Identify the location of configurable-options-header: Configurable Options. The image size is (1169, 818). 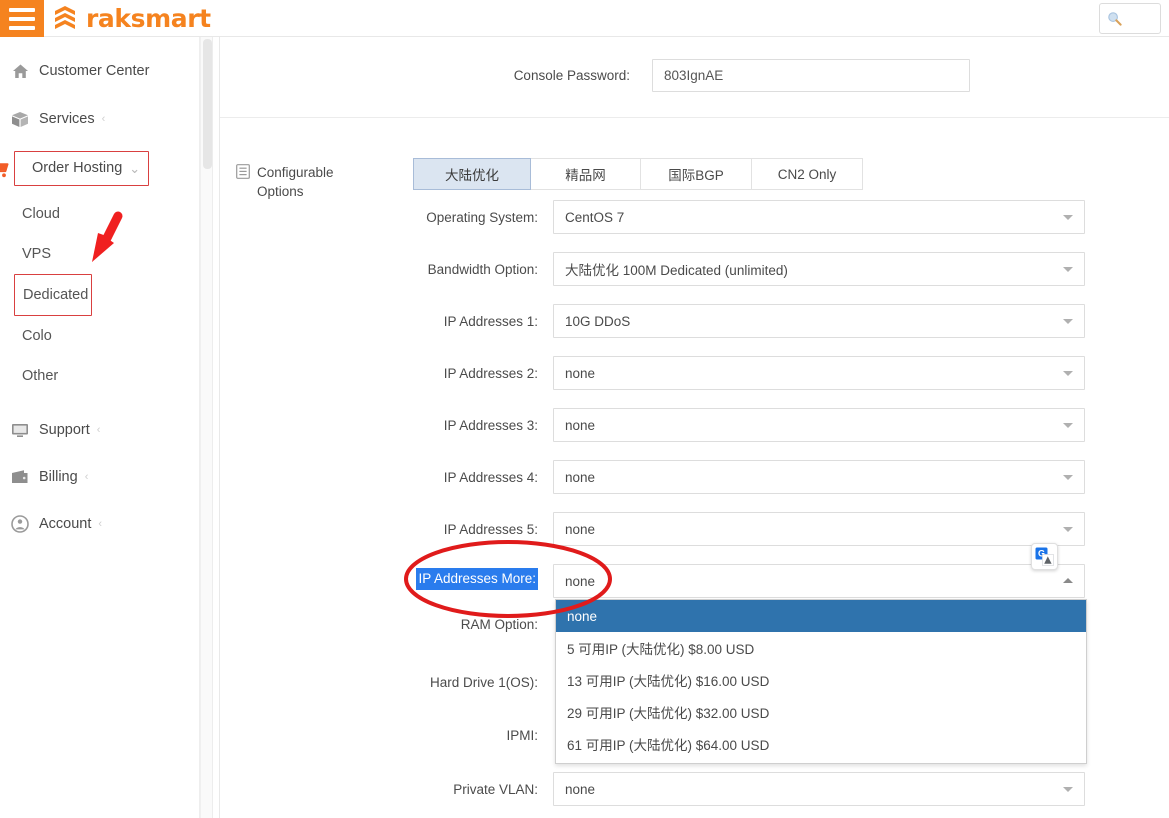
(292, 182).